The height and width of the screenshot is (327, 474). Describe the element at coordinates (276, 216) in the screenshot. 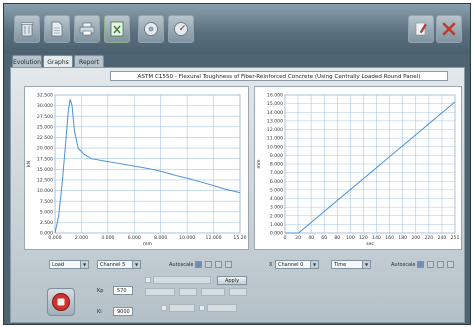

I see `y-tick-label: 2.000` at that location.